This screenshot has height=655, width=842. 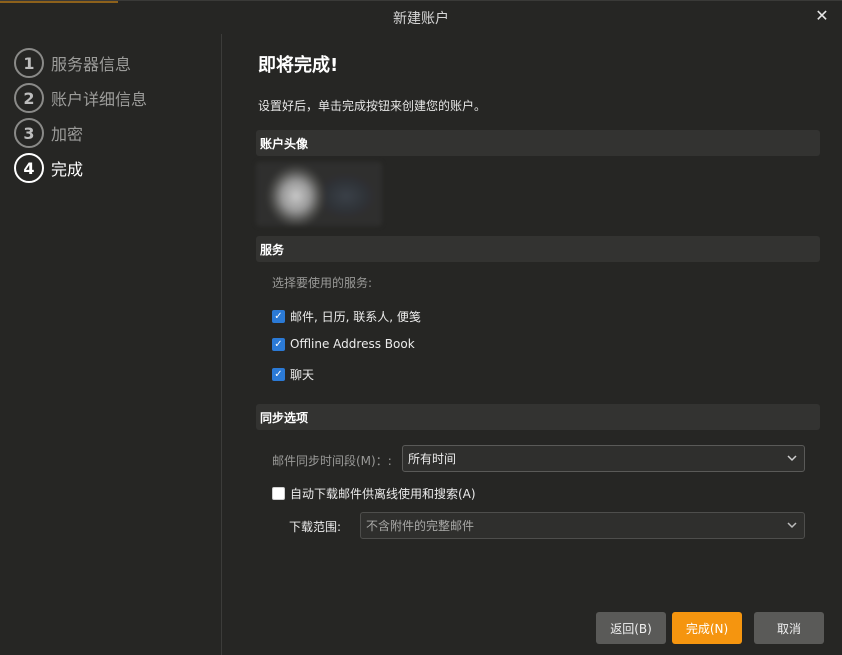 I want to click on title-bar: 新建账户 ✕, so click(x=421, y=17).